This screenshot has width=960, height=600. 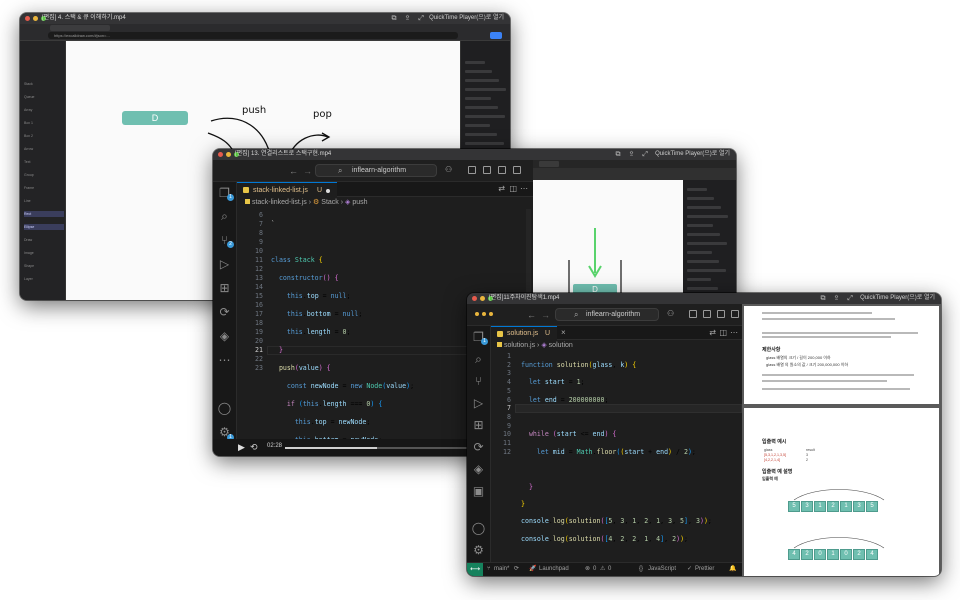 What do you see at coordinates (704, 569) in the screenshot?
I see `status-prettier: Prettier` at bounding box center [704, 569].